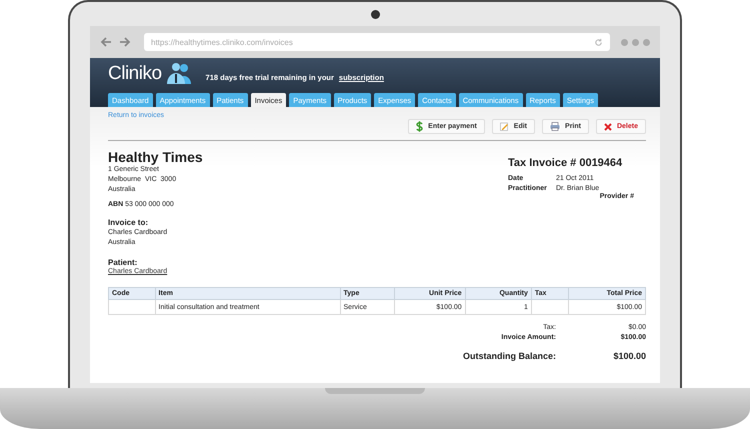 The image size is (750, 429). Describe the element at coordinates (555, 126) in the screenshot. I see `printer-icon` at that location.